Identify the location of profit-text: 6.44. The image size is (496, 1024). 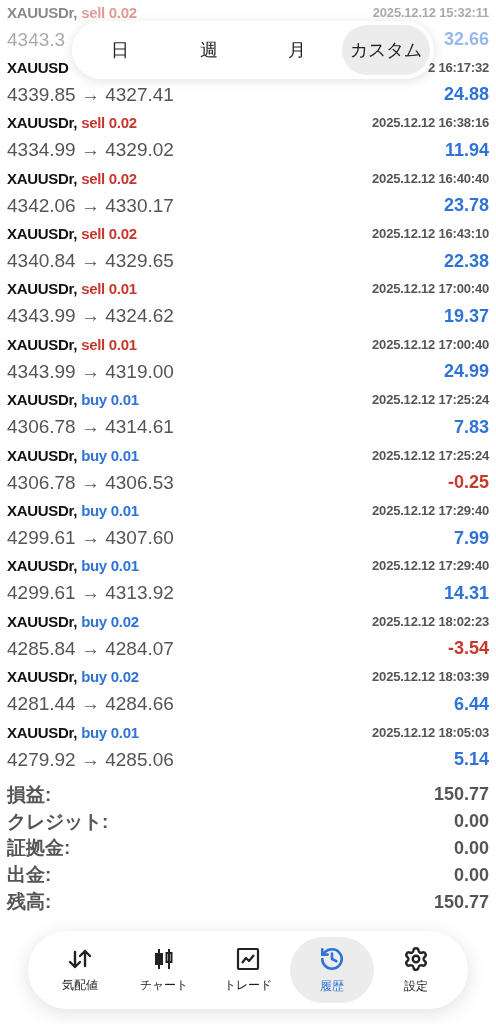
(471, 704).